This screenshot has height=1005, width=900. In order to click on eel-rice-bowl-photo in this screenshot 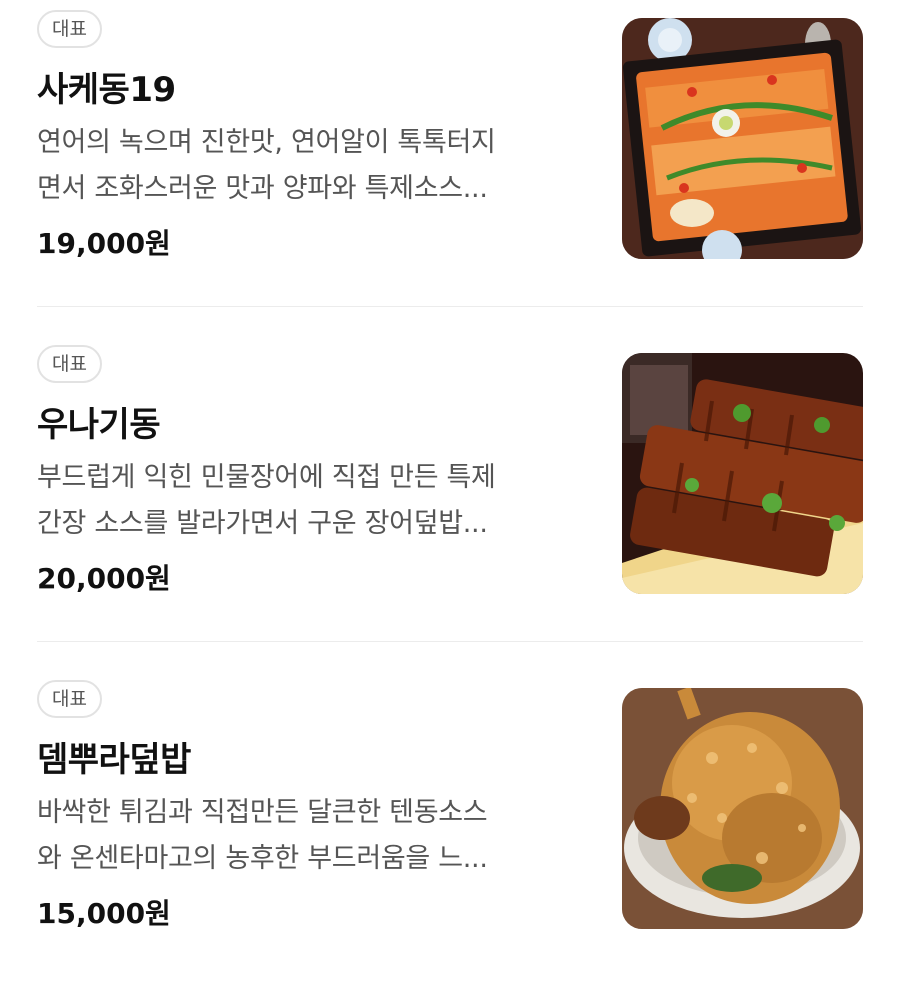, I will do `click(742, 473)`.